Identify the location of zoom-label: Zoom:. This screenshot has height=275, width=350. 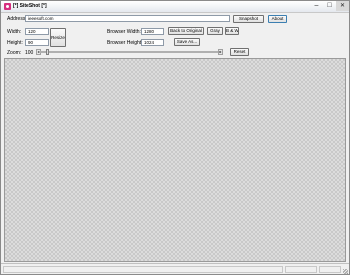
(14, 53).